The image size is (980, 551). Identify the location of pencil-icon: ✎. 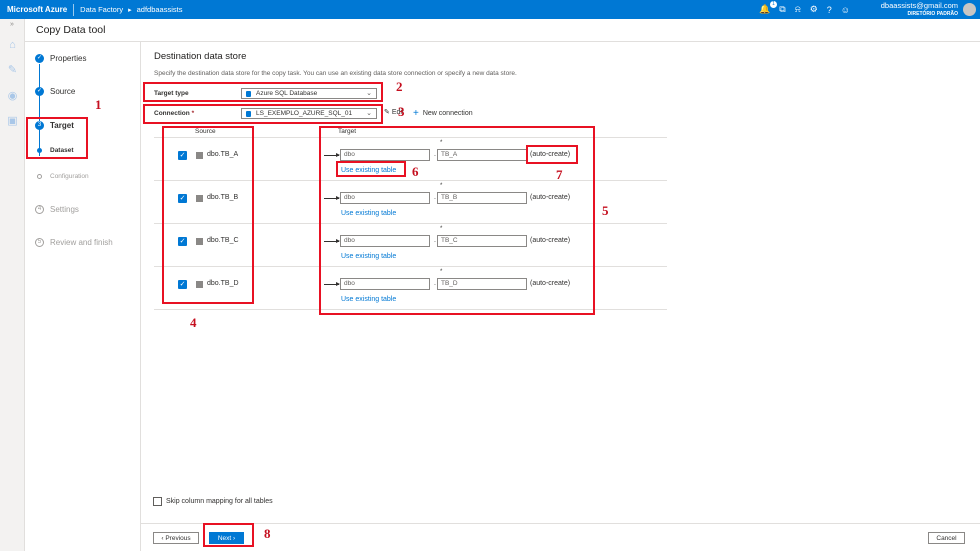
(387, 112).